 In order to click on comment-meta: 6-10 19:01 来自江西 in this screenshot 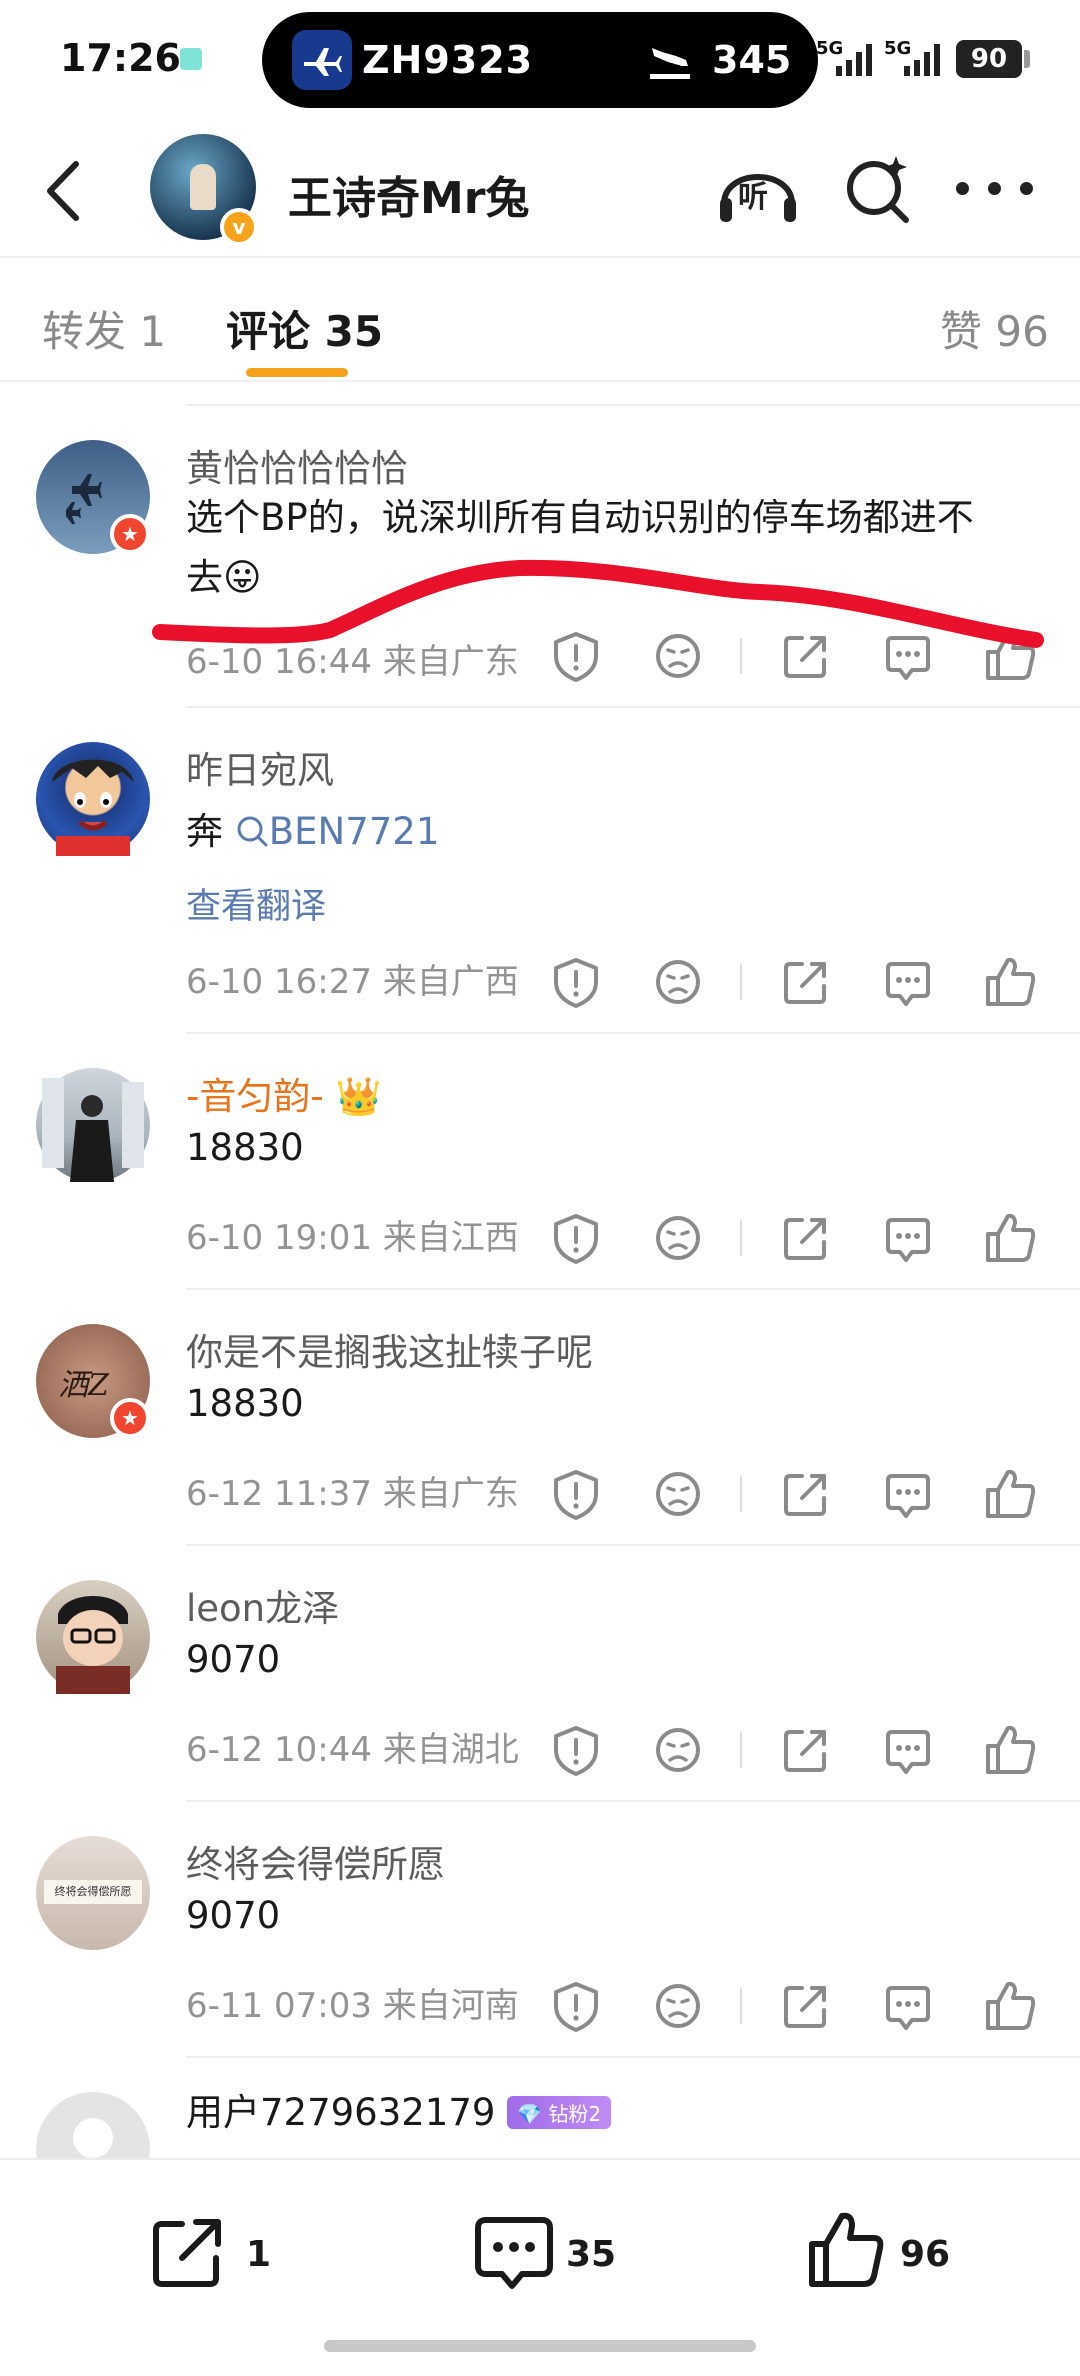, I will do `click(352, 1238)`.